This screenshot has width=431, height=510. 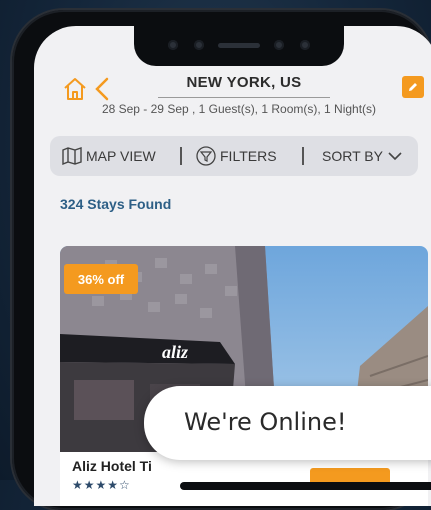 What do you see at coordinates (72, 156) in the screenshot?
I see `map-icon` at bounding box center [72, 156].